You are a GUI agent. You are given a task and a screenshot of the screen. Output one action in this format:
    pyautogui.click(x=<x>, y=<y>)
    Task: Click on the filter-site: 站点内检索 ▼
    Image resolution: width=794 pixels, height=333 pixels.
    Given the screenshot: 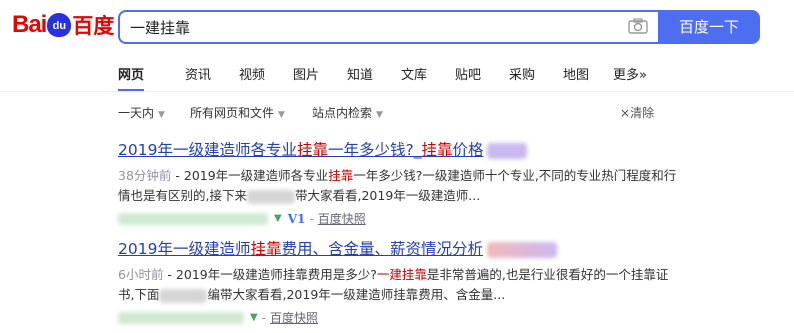 What is the action you would take?
    pyautogui.click(x=347, y=112)
    